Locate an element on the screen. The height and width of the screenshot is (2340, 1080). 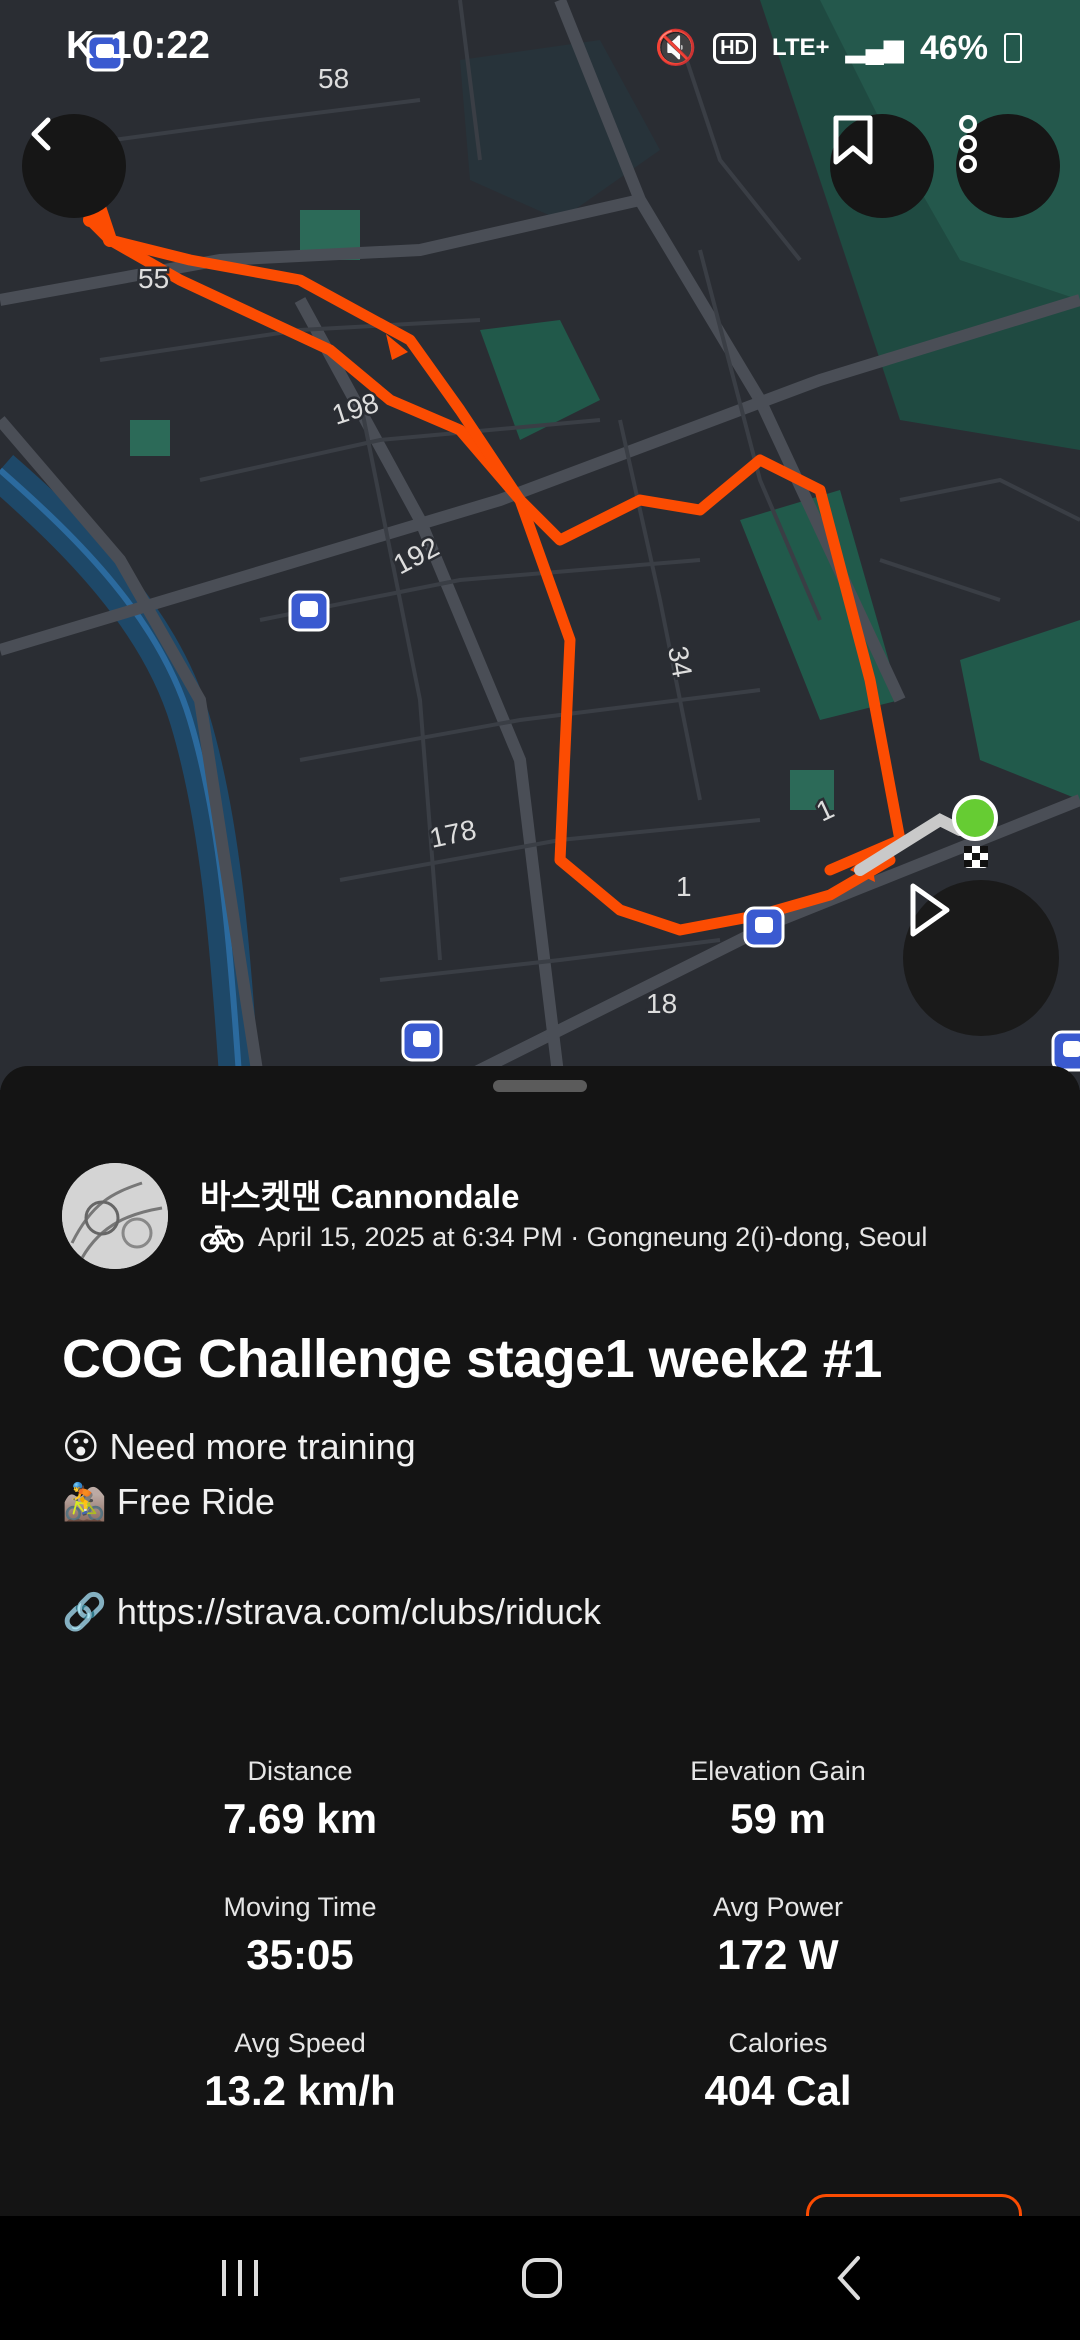
stat-moving-time: Moving Time 35:05 is located at coordinates (300, 1935).